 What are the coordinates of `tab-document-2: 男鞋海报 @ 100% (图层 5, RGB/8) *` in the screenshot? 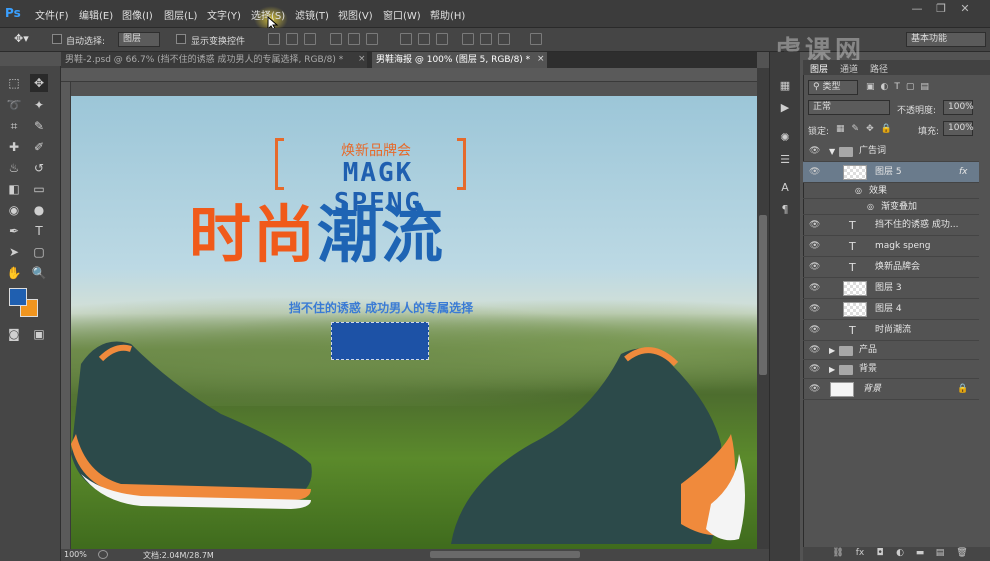 It's located at (459, 60).